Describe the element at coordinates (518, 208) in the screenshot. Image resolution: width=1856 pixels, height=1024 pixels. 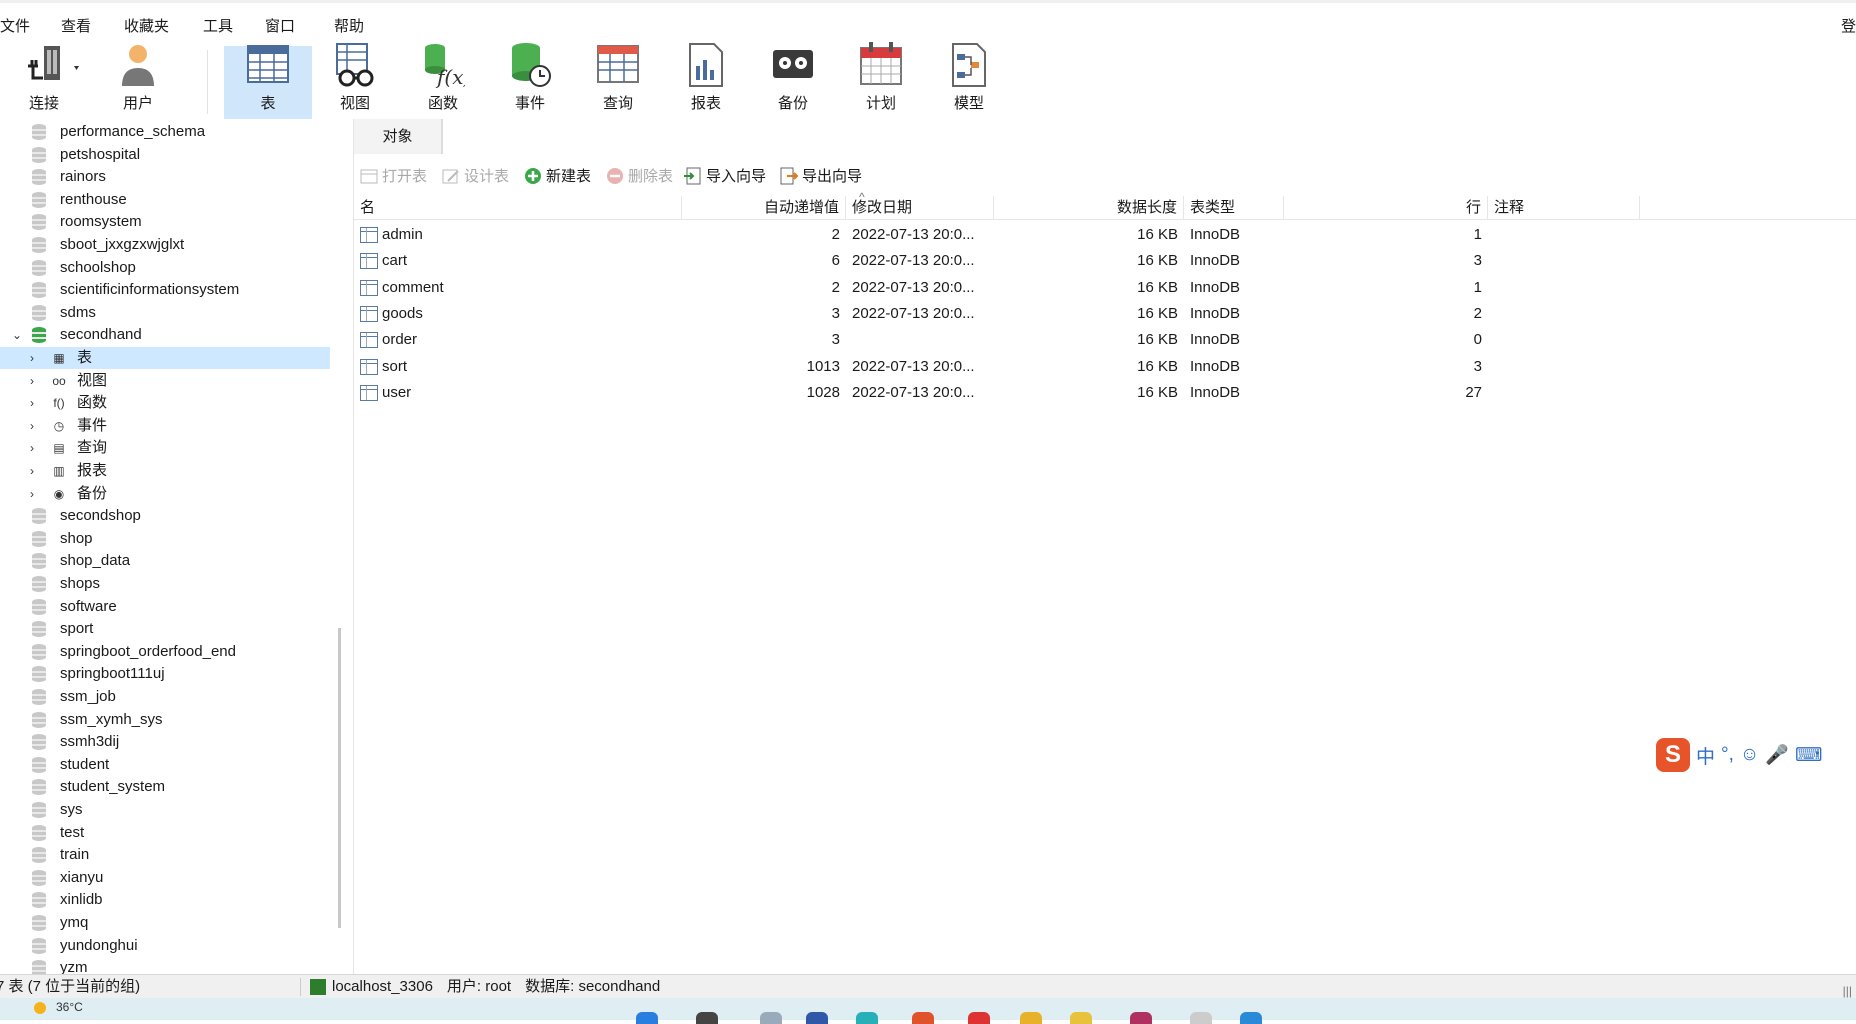
I see `col-name: 名` at that location.